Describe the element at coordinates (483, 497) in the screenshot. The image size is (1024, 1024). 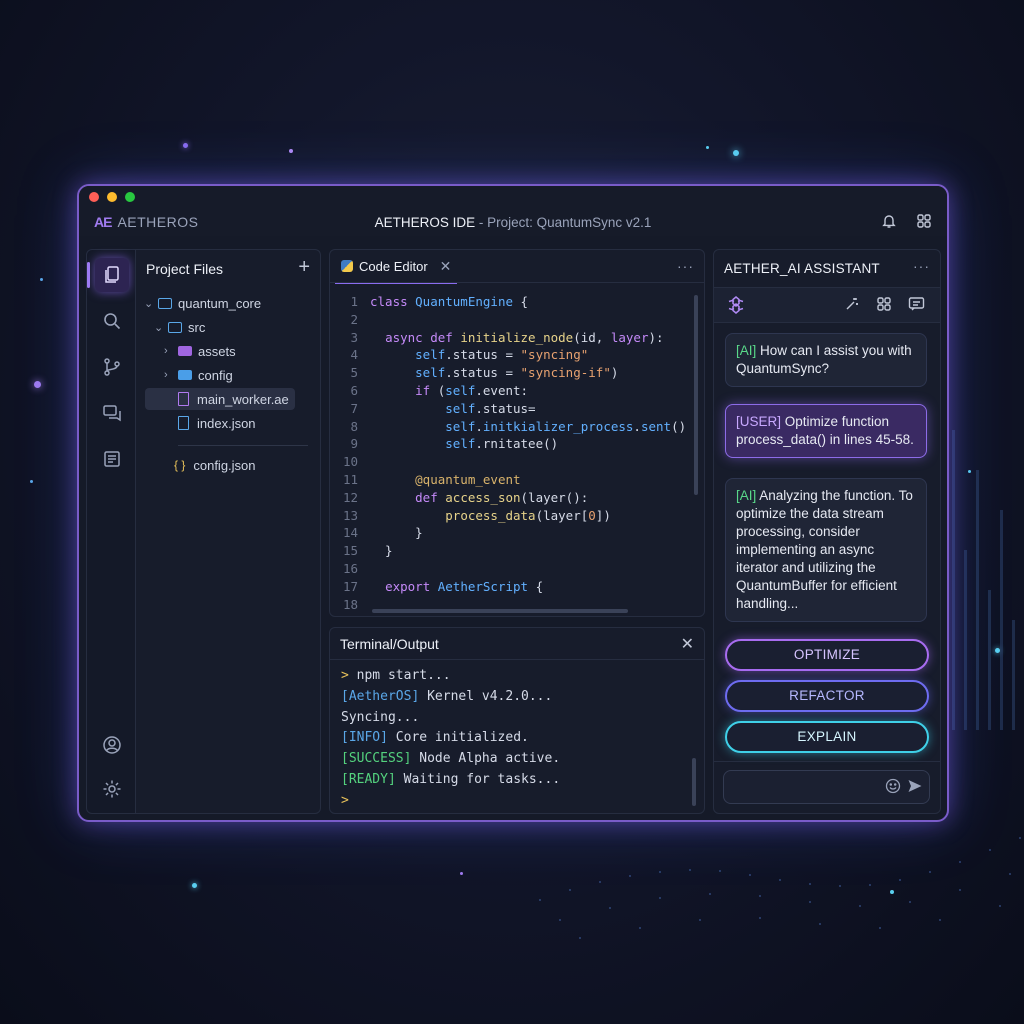
I see `code-token: access_son` at that location.